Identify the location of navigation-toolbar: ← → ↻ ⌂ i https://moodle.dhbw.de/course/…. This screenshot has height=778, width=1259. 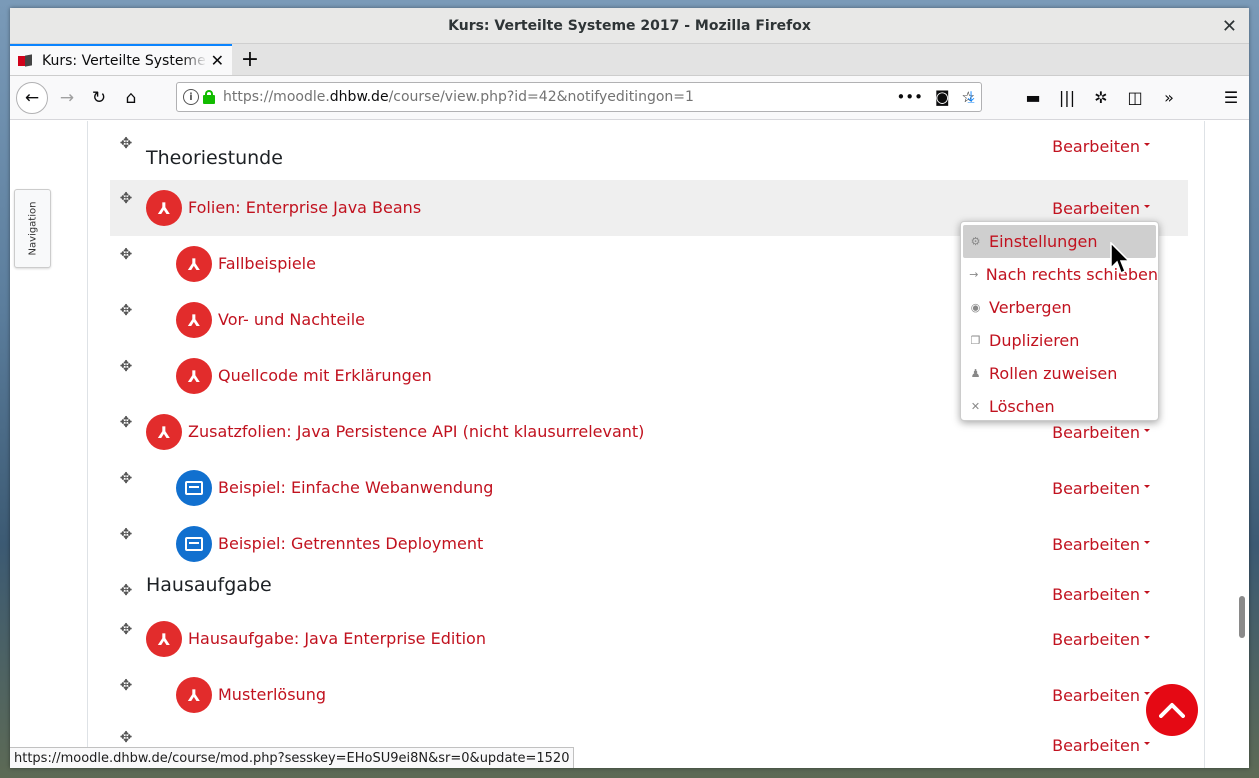
(629, 98).